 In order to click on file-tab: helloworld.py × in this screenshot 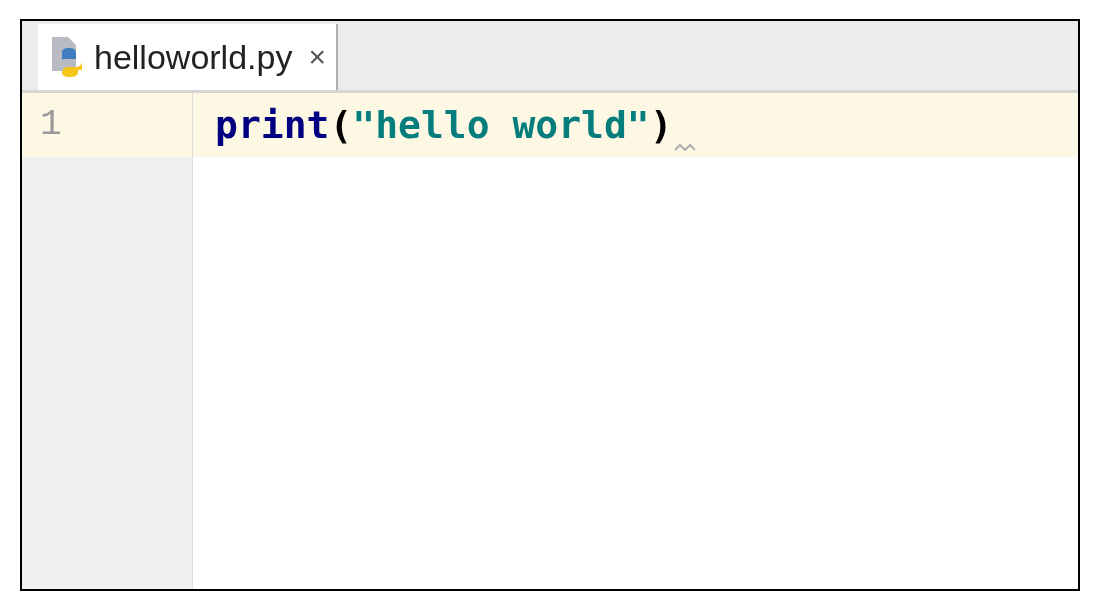, I will do `click(188, 57)`.